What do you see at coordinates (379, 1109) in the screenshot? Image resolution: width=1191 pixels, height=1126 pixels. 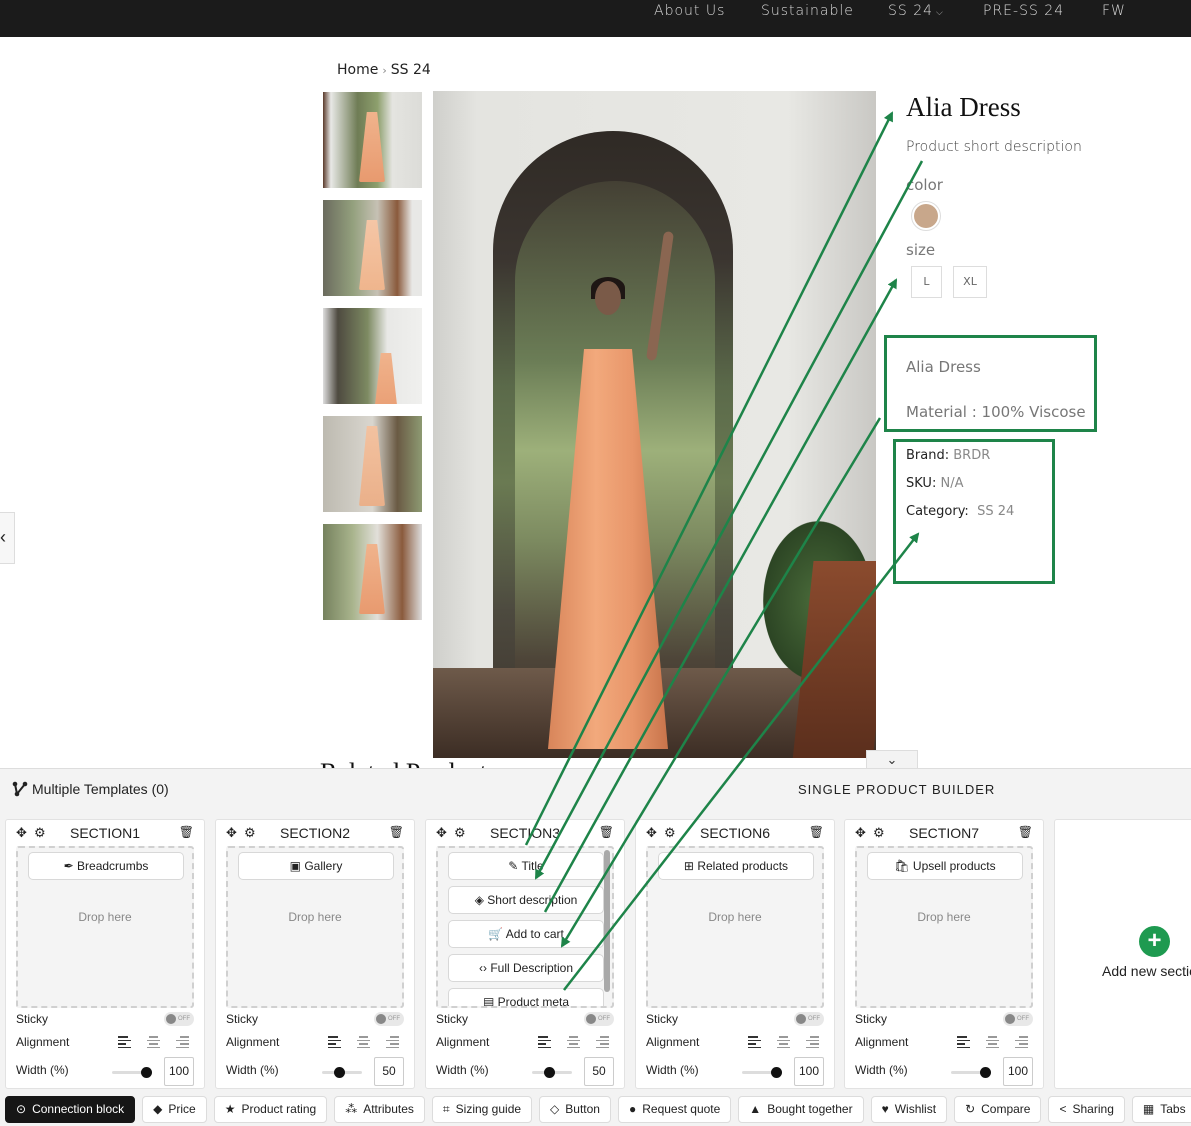 I see `palette-chip: ⁂ Attributes` at bounding box center [379, 1109].